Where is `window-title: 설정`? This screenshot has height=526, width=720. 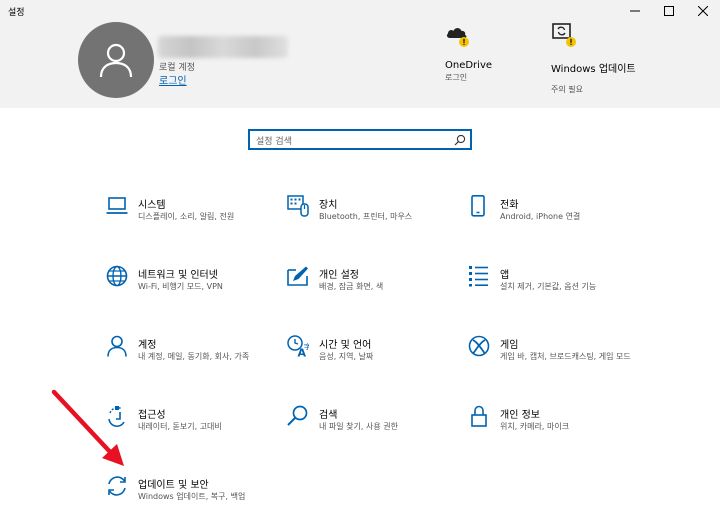 window-title: 설정 is located at coordinates (16, 13).